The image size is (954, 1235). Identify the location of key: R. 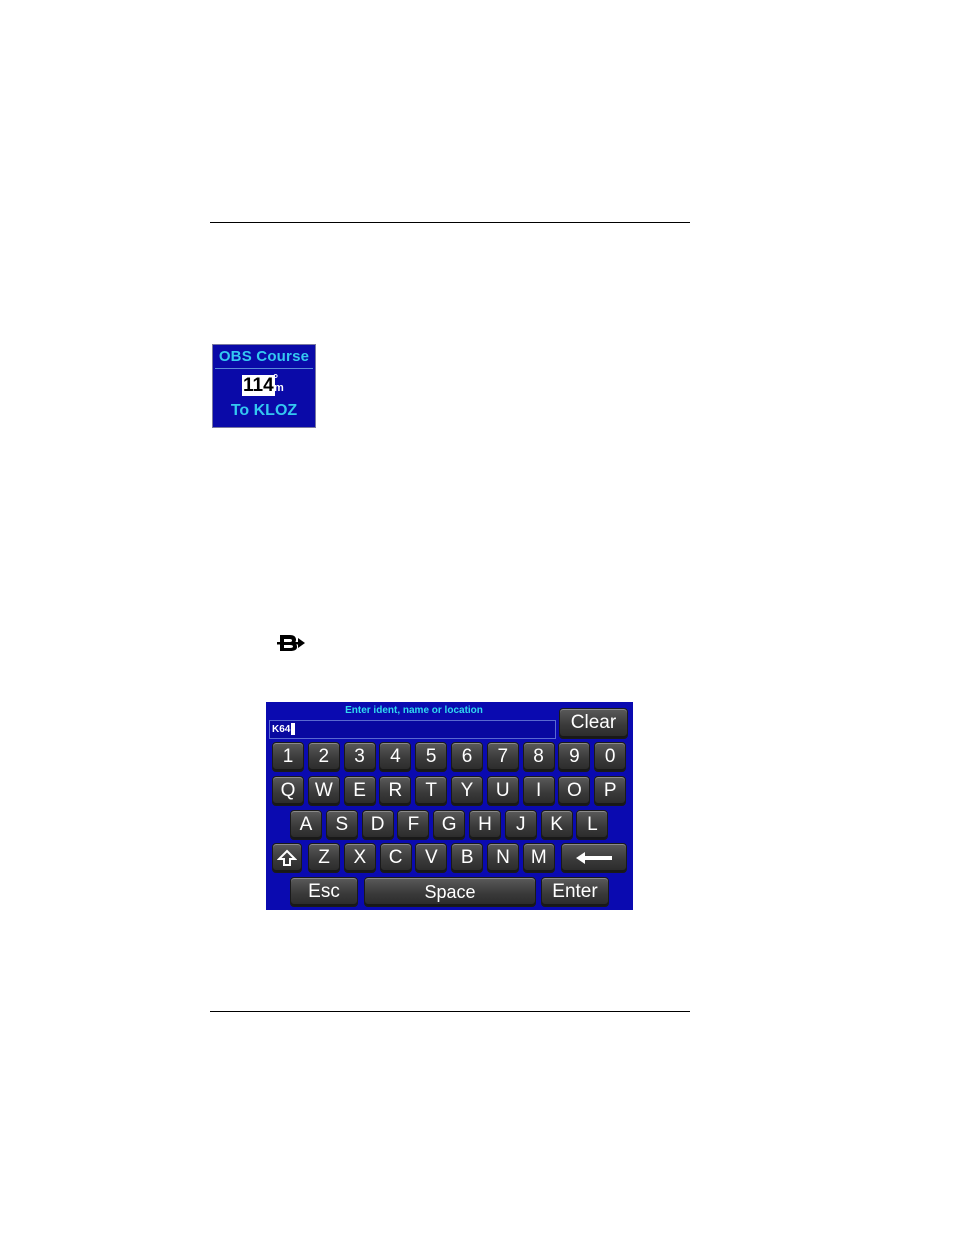
(395, 791).